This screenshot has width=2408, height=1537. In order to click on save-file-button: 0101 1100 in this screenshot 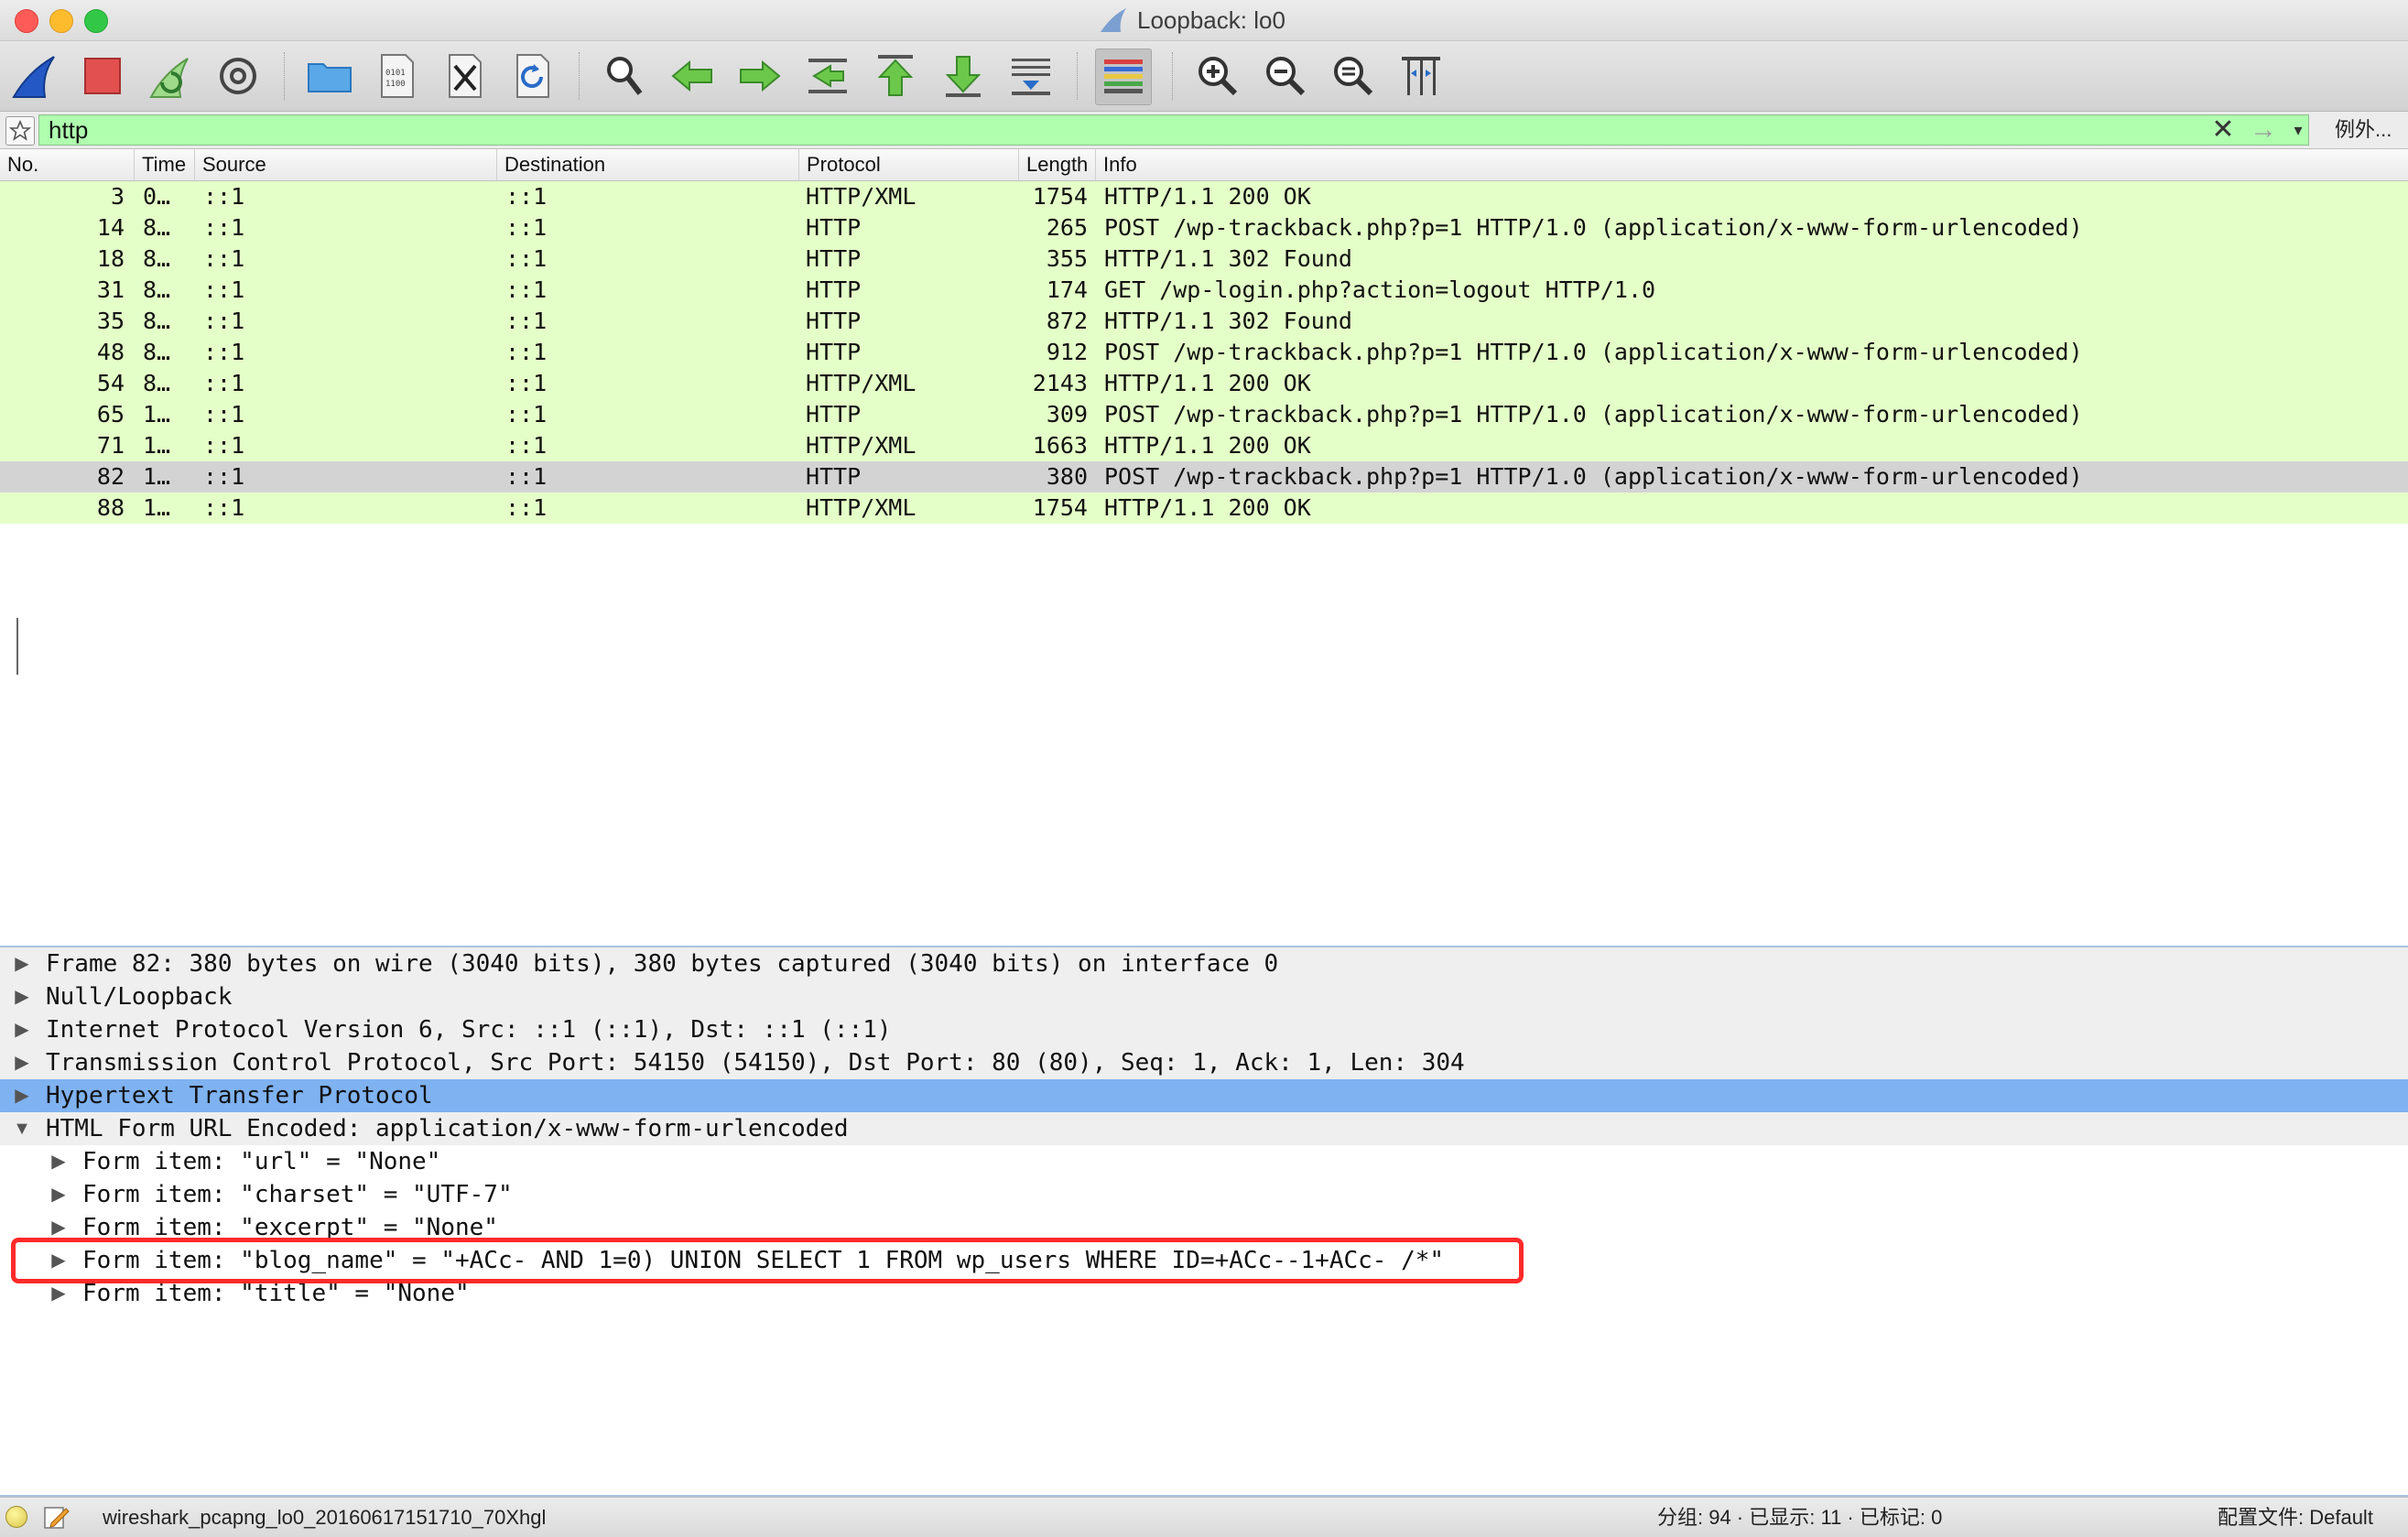, I will do `click(397, 76)`.